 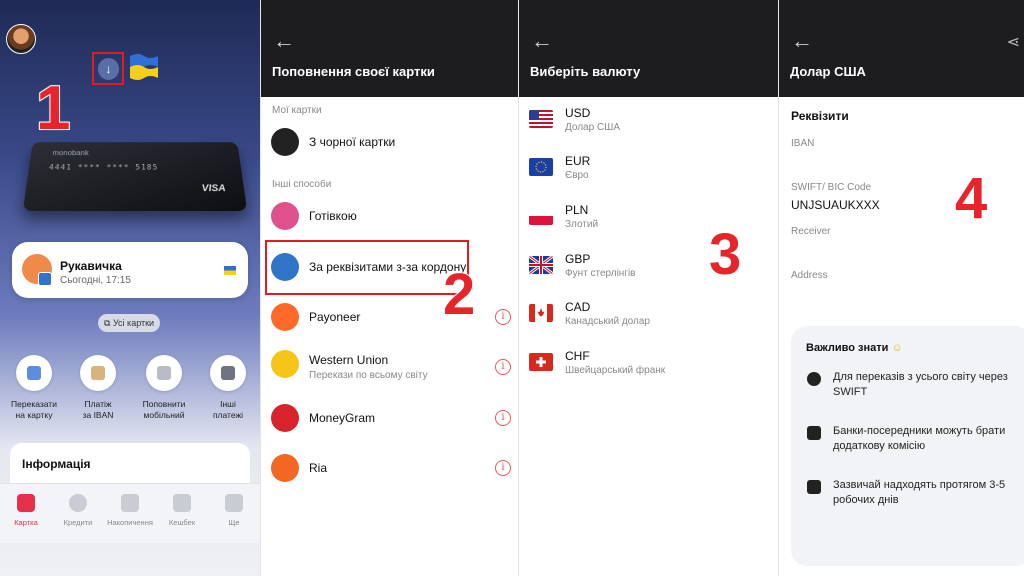 I want to click on eu-flag-icon, so click(x=541, y=167).